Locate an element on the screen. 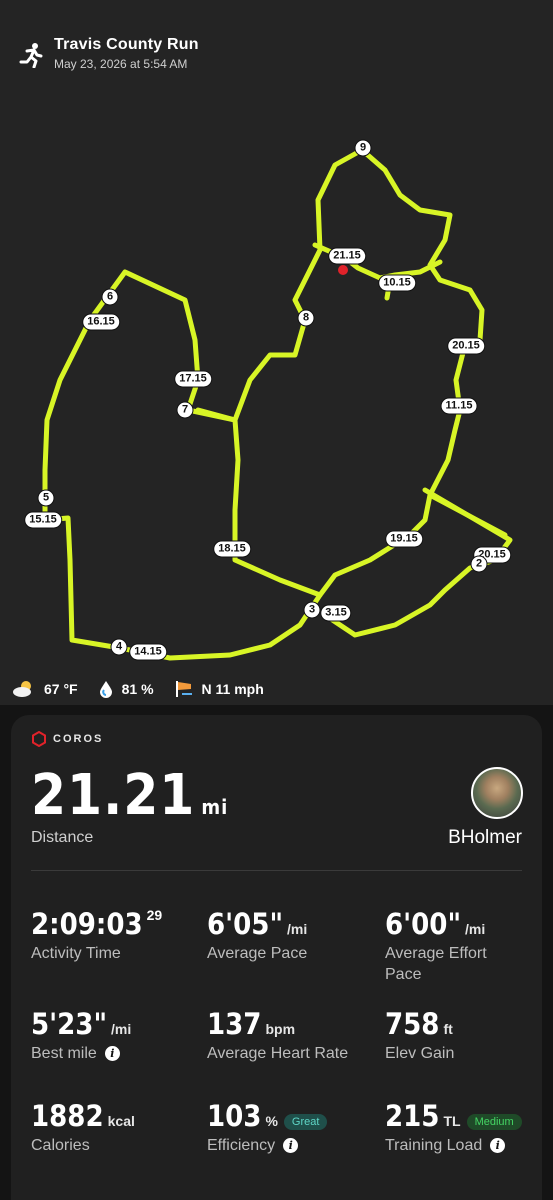 The width and height of the screenshot is (553, 1200). distance-label: Distance is located at coordinates (62, 837).